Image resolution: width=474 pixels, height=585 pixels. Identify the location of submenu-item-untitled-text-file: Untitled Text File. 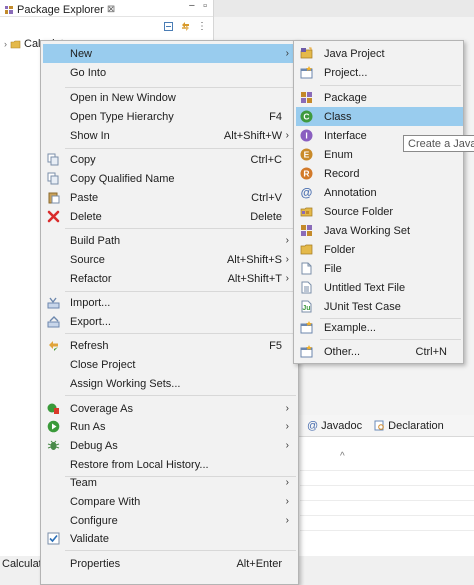
(379, 287).